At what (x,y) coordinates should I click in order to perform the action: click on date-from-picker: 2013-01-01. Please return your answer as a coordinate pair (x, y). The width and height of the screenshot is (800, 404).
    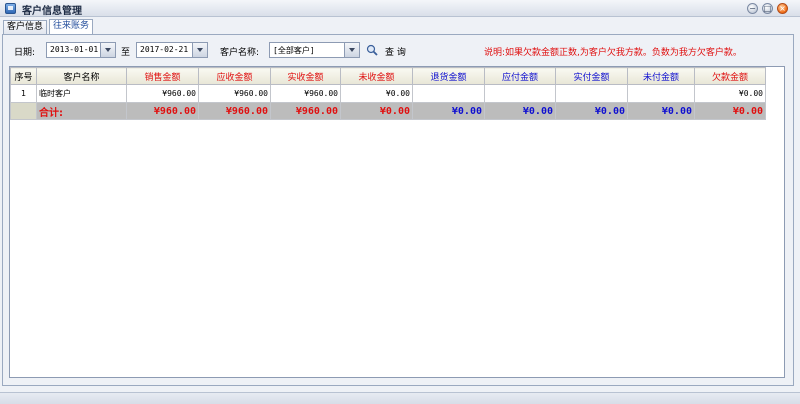
    Looking at the image, I should click on (81, 50).